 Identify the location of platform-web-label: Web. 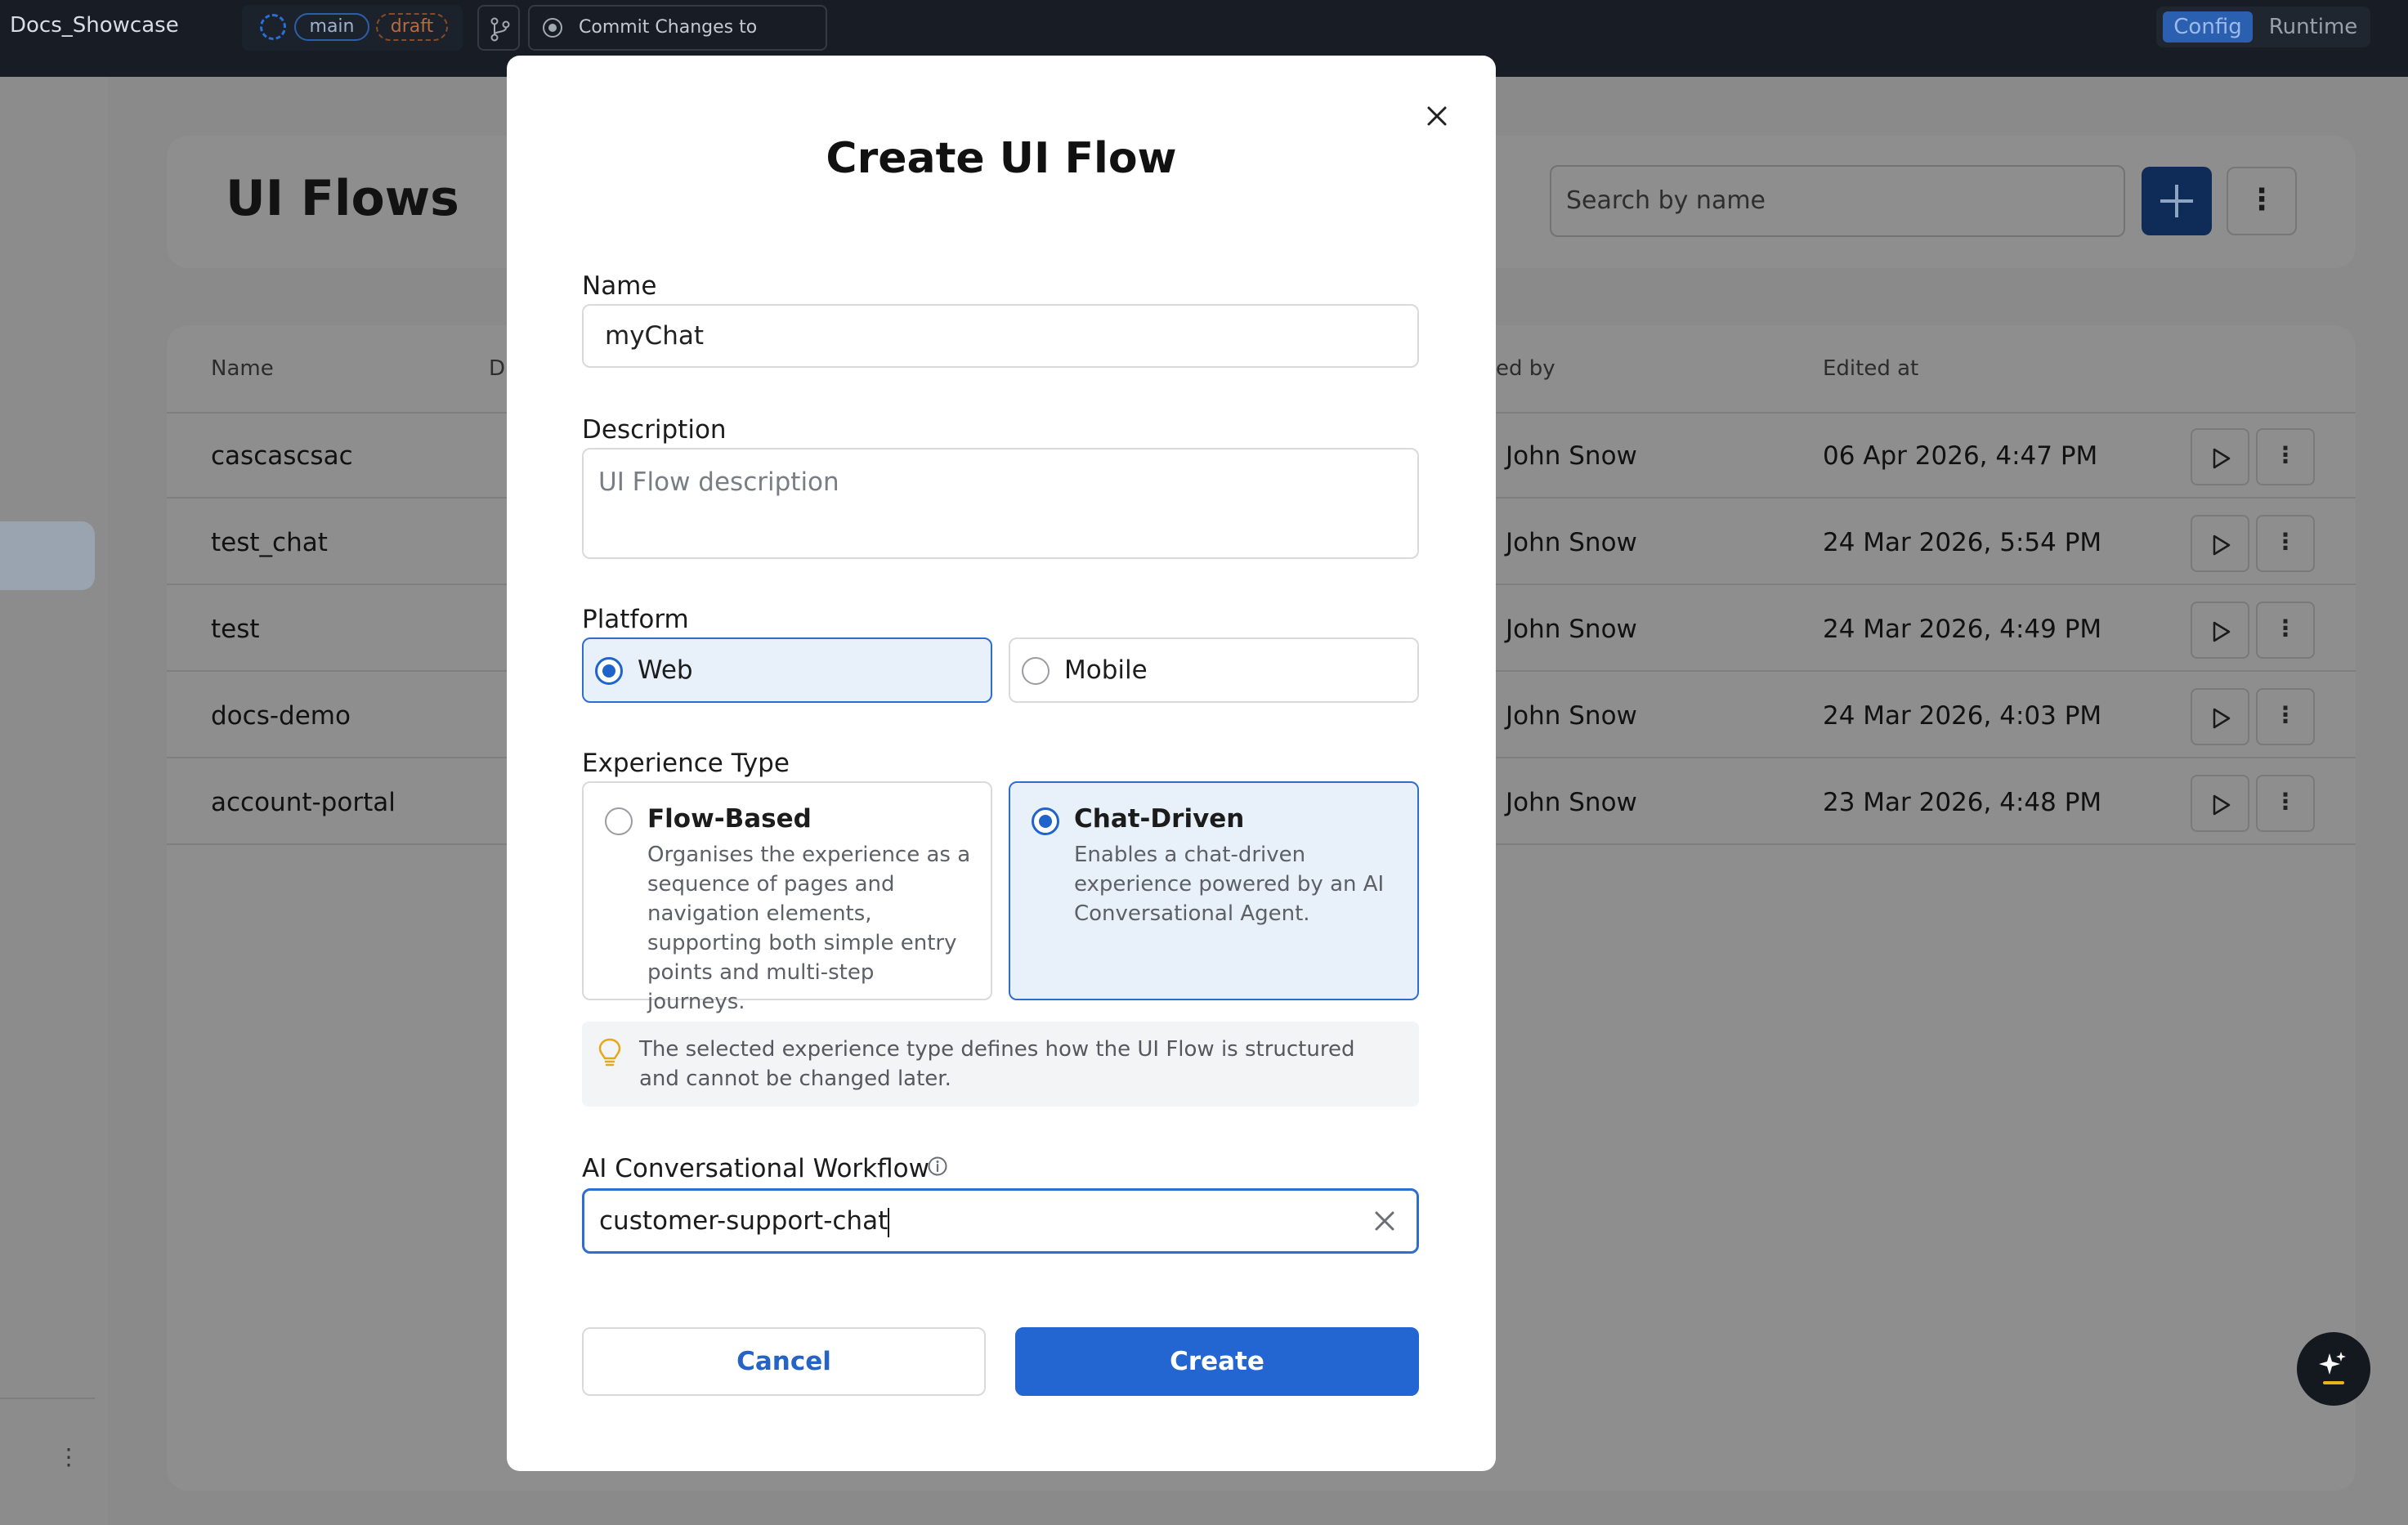
(665, 670).